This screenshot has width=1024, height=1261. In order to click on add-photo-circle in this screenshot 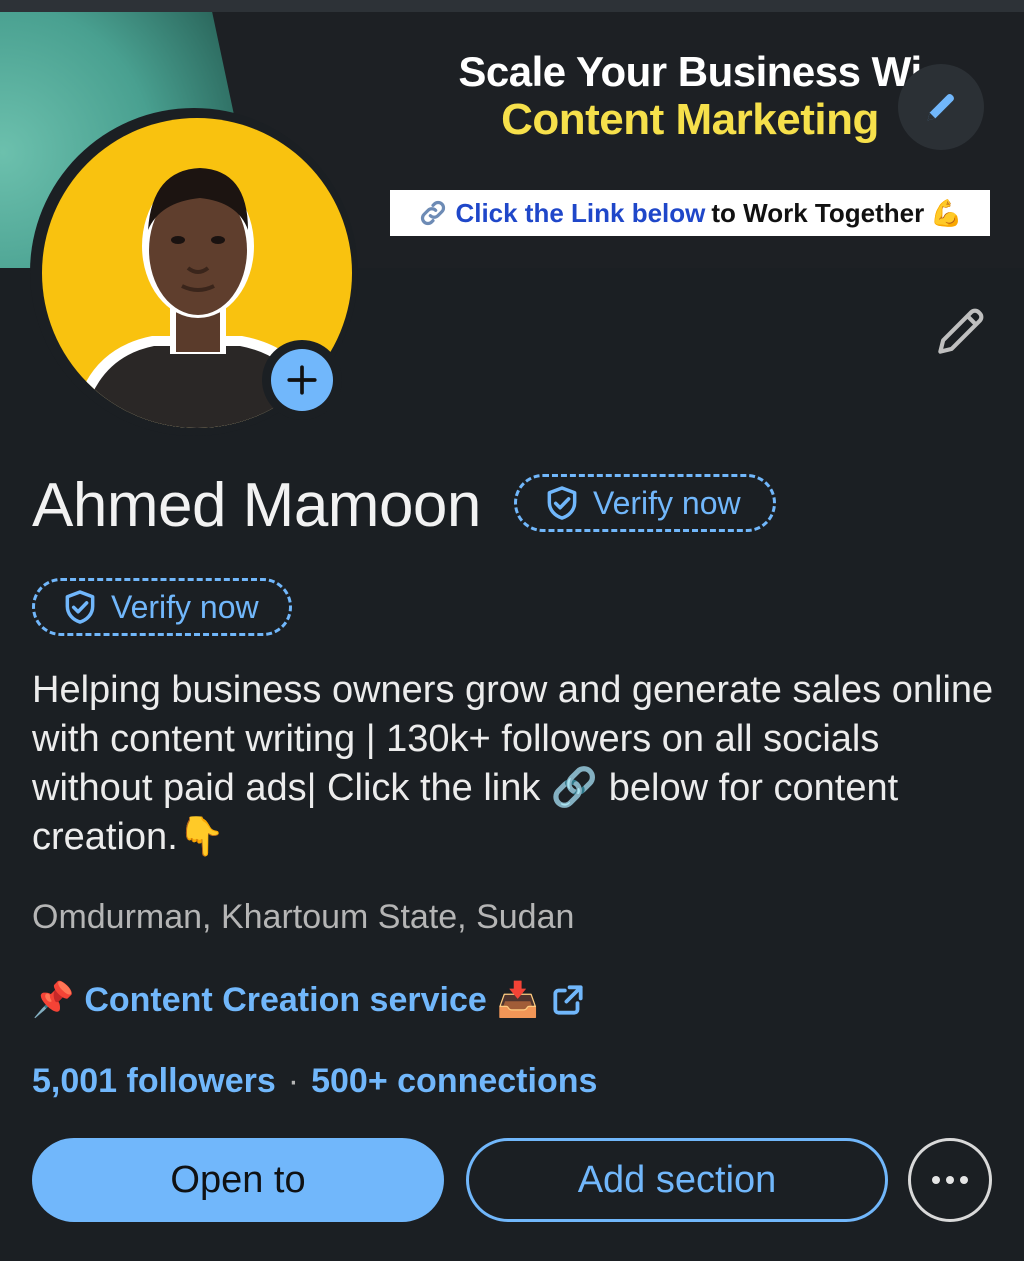, I will do `click(302, 380)`.